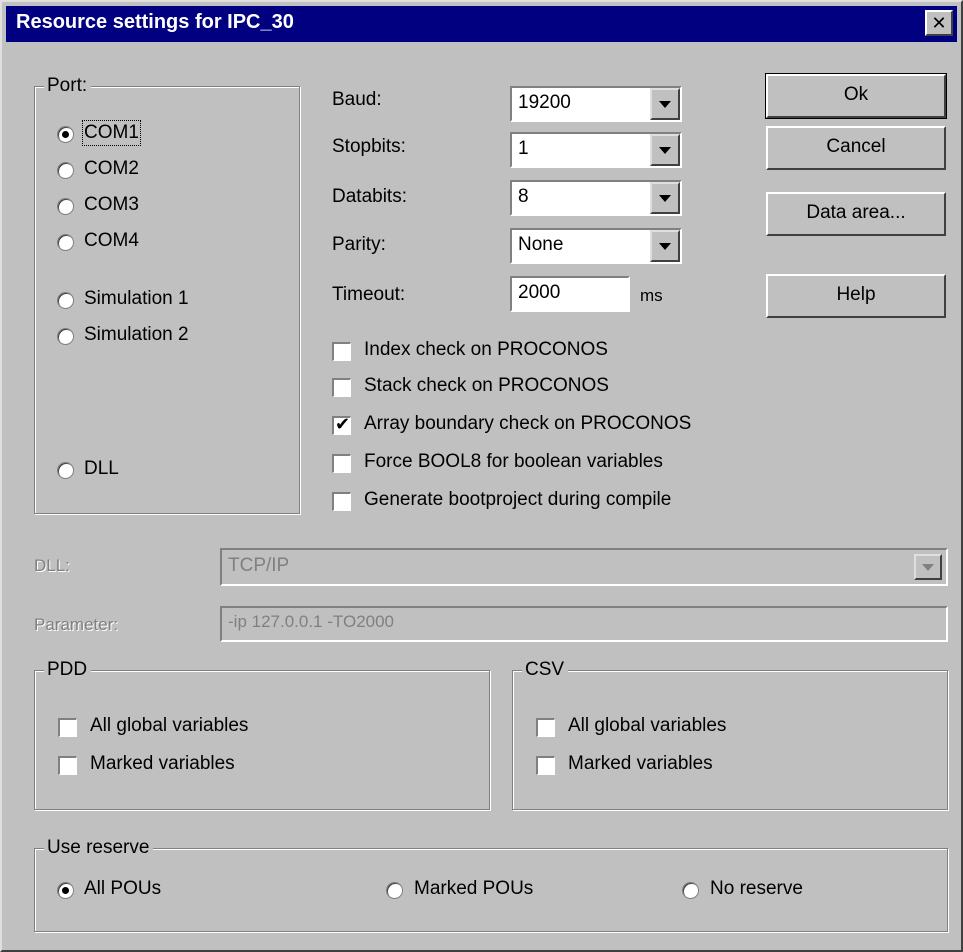 The width and height of the screenshot is (963, 952). Describe the element at coordinates (341, 501) in the screenshot. I see `generate-bootproject-checkbox` at that location.